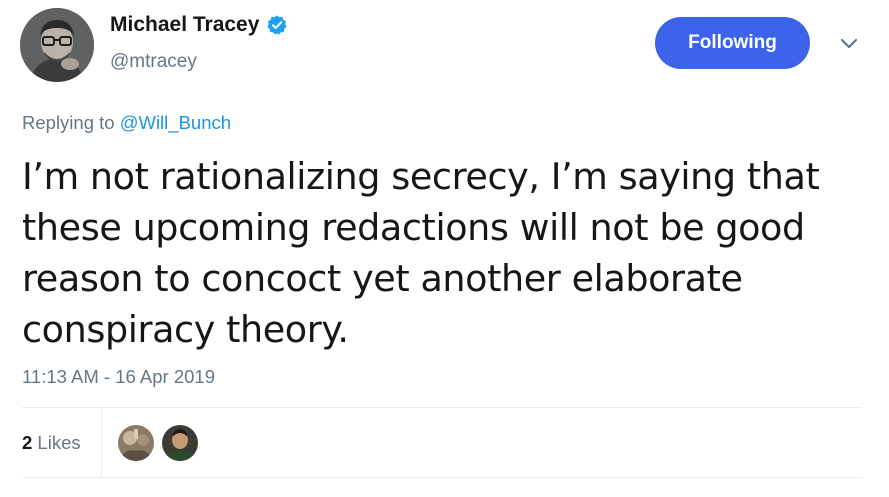 Image resolution: width=889 pixels, height=497 pixels. I want to click on stats-divider-bottom, so click(442, 477).